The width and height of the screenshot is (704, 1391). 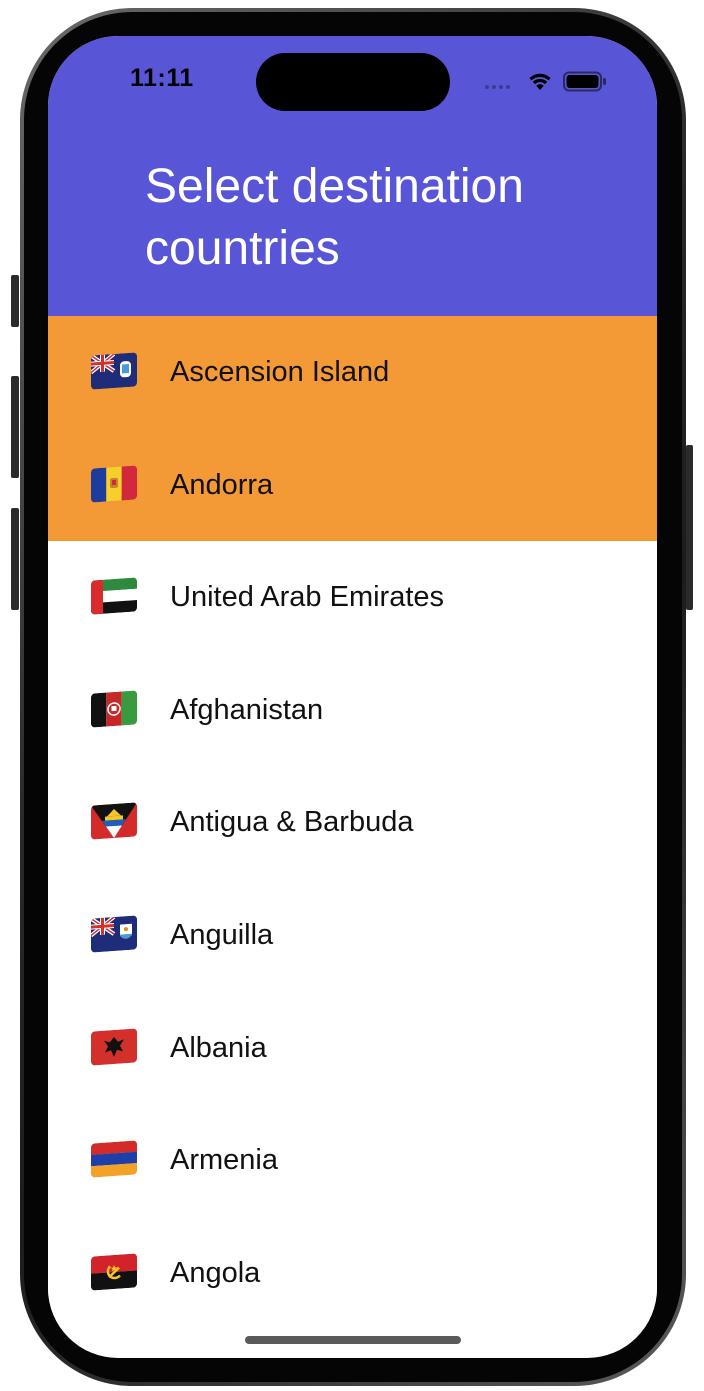 I want to click on country-name: Andorra, so click(x=222, y=484).